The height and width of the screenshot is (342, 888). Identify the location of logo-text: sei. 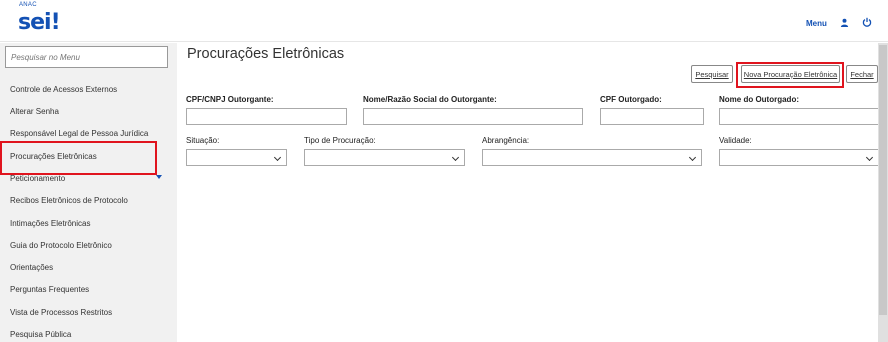
(35, 22).